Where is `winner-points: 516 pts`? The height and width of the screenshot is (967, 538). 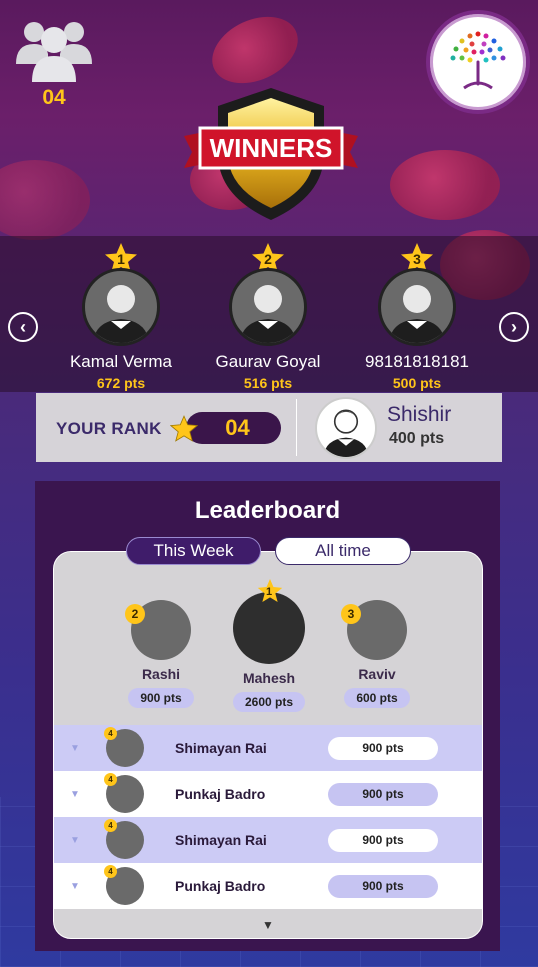 winner-points: 516 pts is located at coordinates (268, 383).